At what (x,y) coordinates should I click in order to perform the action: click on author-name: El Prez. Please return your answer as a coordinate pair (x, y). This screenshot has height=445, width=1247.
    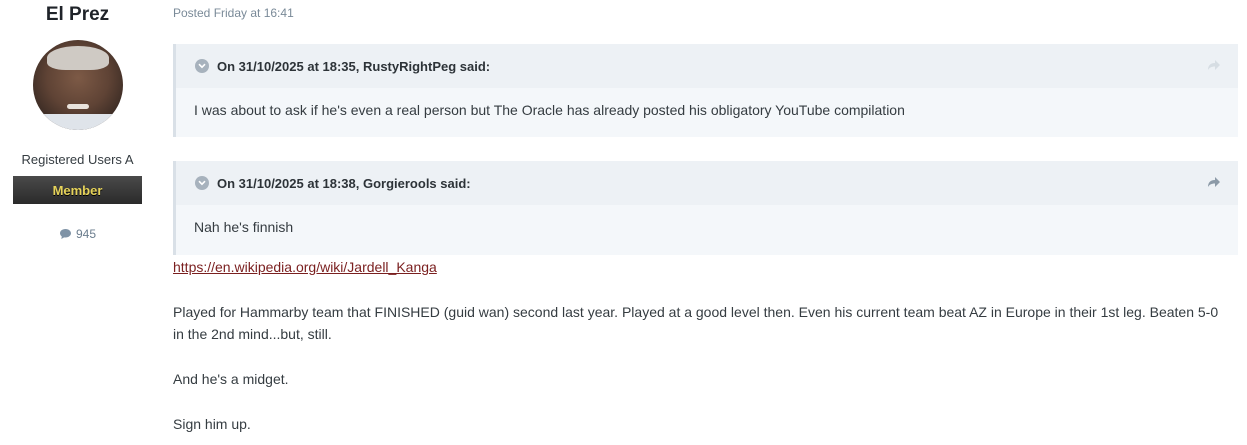
    Looking at the image, I should click on (77, 15).